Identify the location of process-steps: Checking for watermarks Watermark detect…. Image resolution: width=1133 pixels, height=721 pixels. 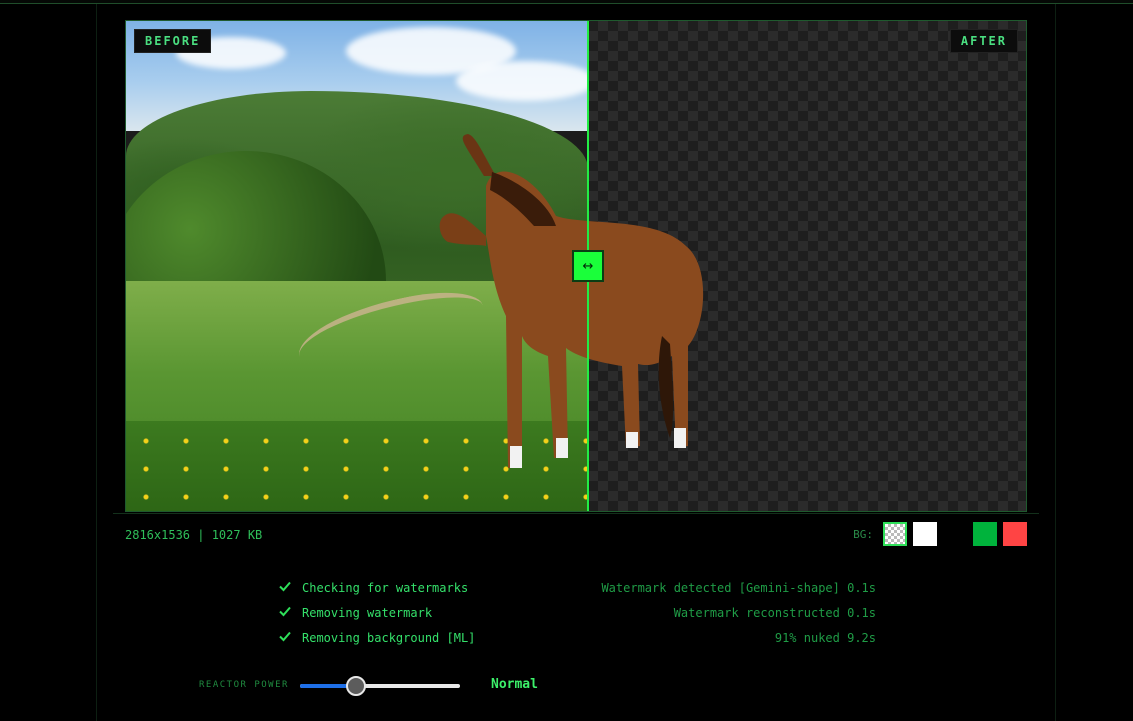
(578, 615).